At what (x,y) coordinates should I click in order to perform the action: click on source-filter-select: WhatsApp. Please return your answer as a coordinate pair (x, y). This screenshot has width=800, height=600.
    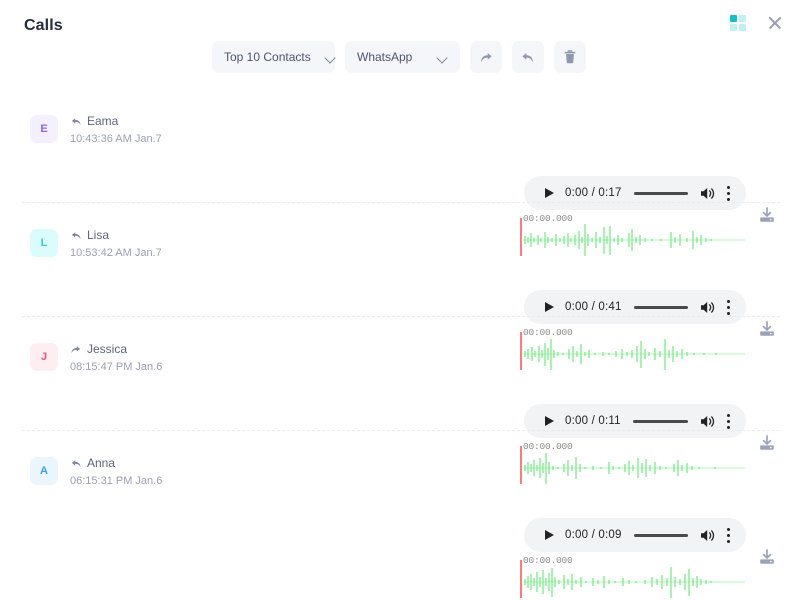
    Looking at the image, I should click on (402, 57).